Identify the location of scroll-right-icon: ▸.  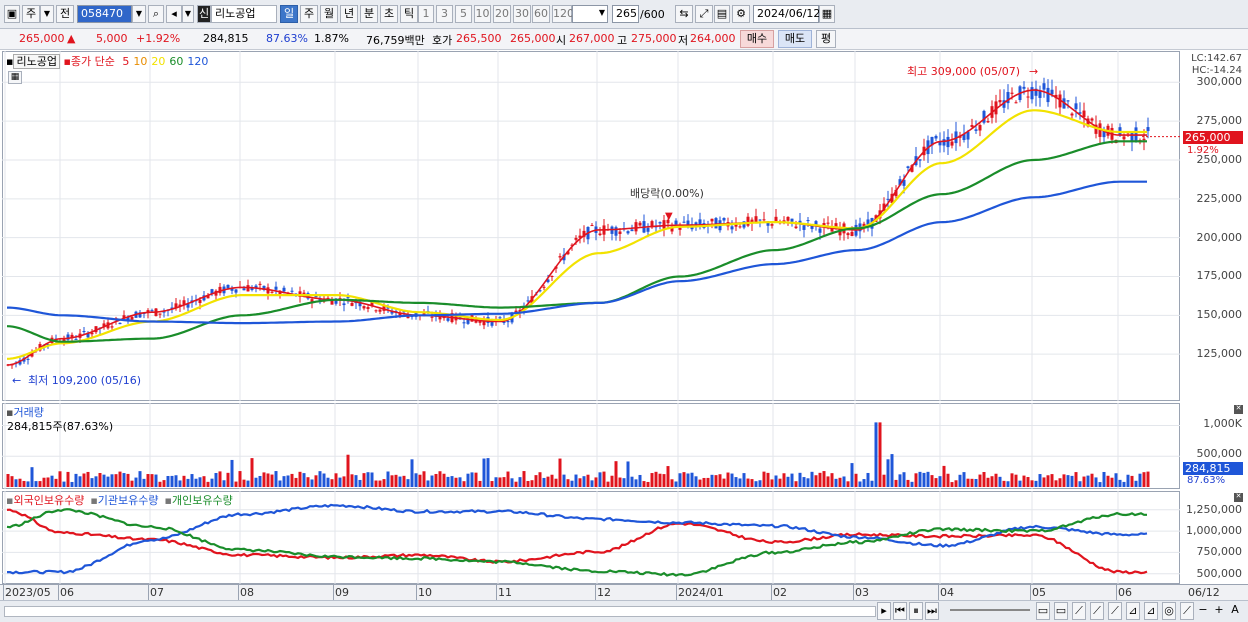
(884, 611).